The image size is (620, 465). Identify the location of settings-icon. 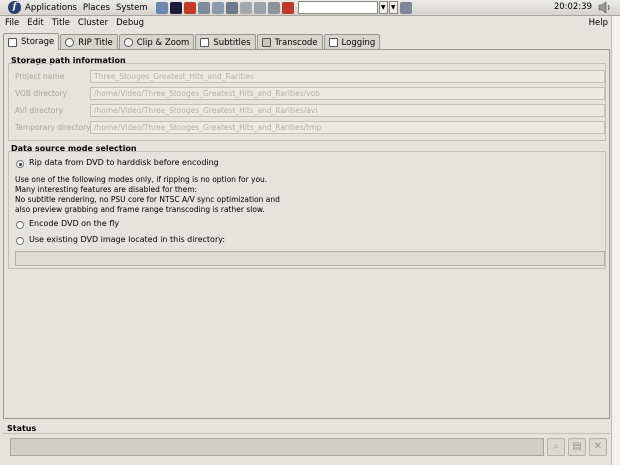
(273, 7).